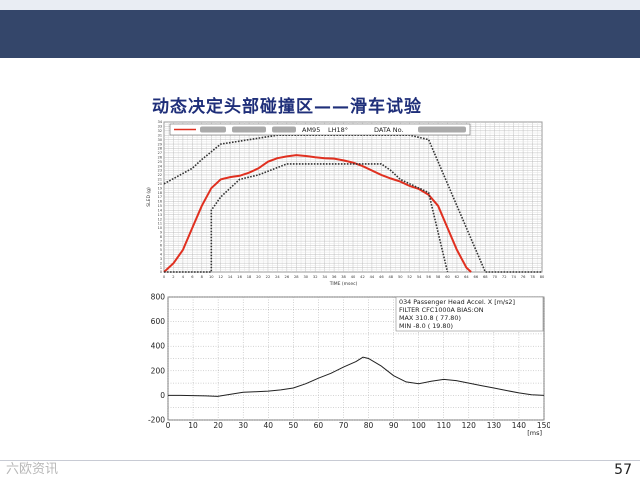 The image size is (640, 480). I want to click on y-tick-label: 26, so click(160, 157).